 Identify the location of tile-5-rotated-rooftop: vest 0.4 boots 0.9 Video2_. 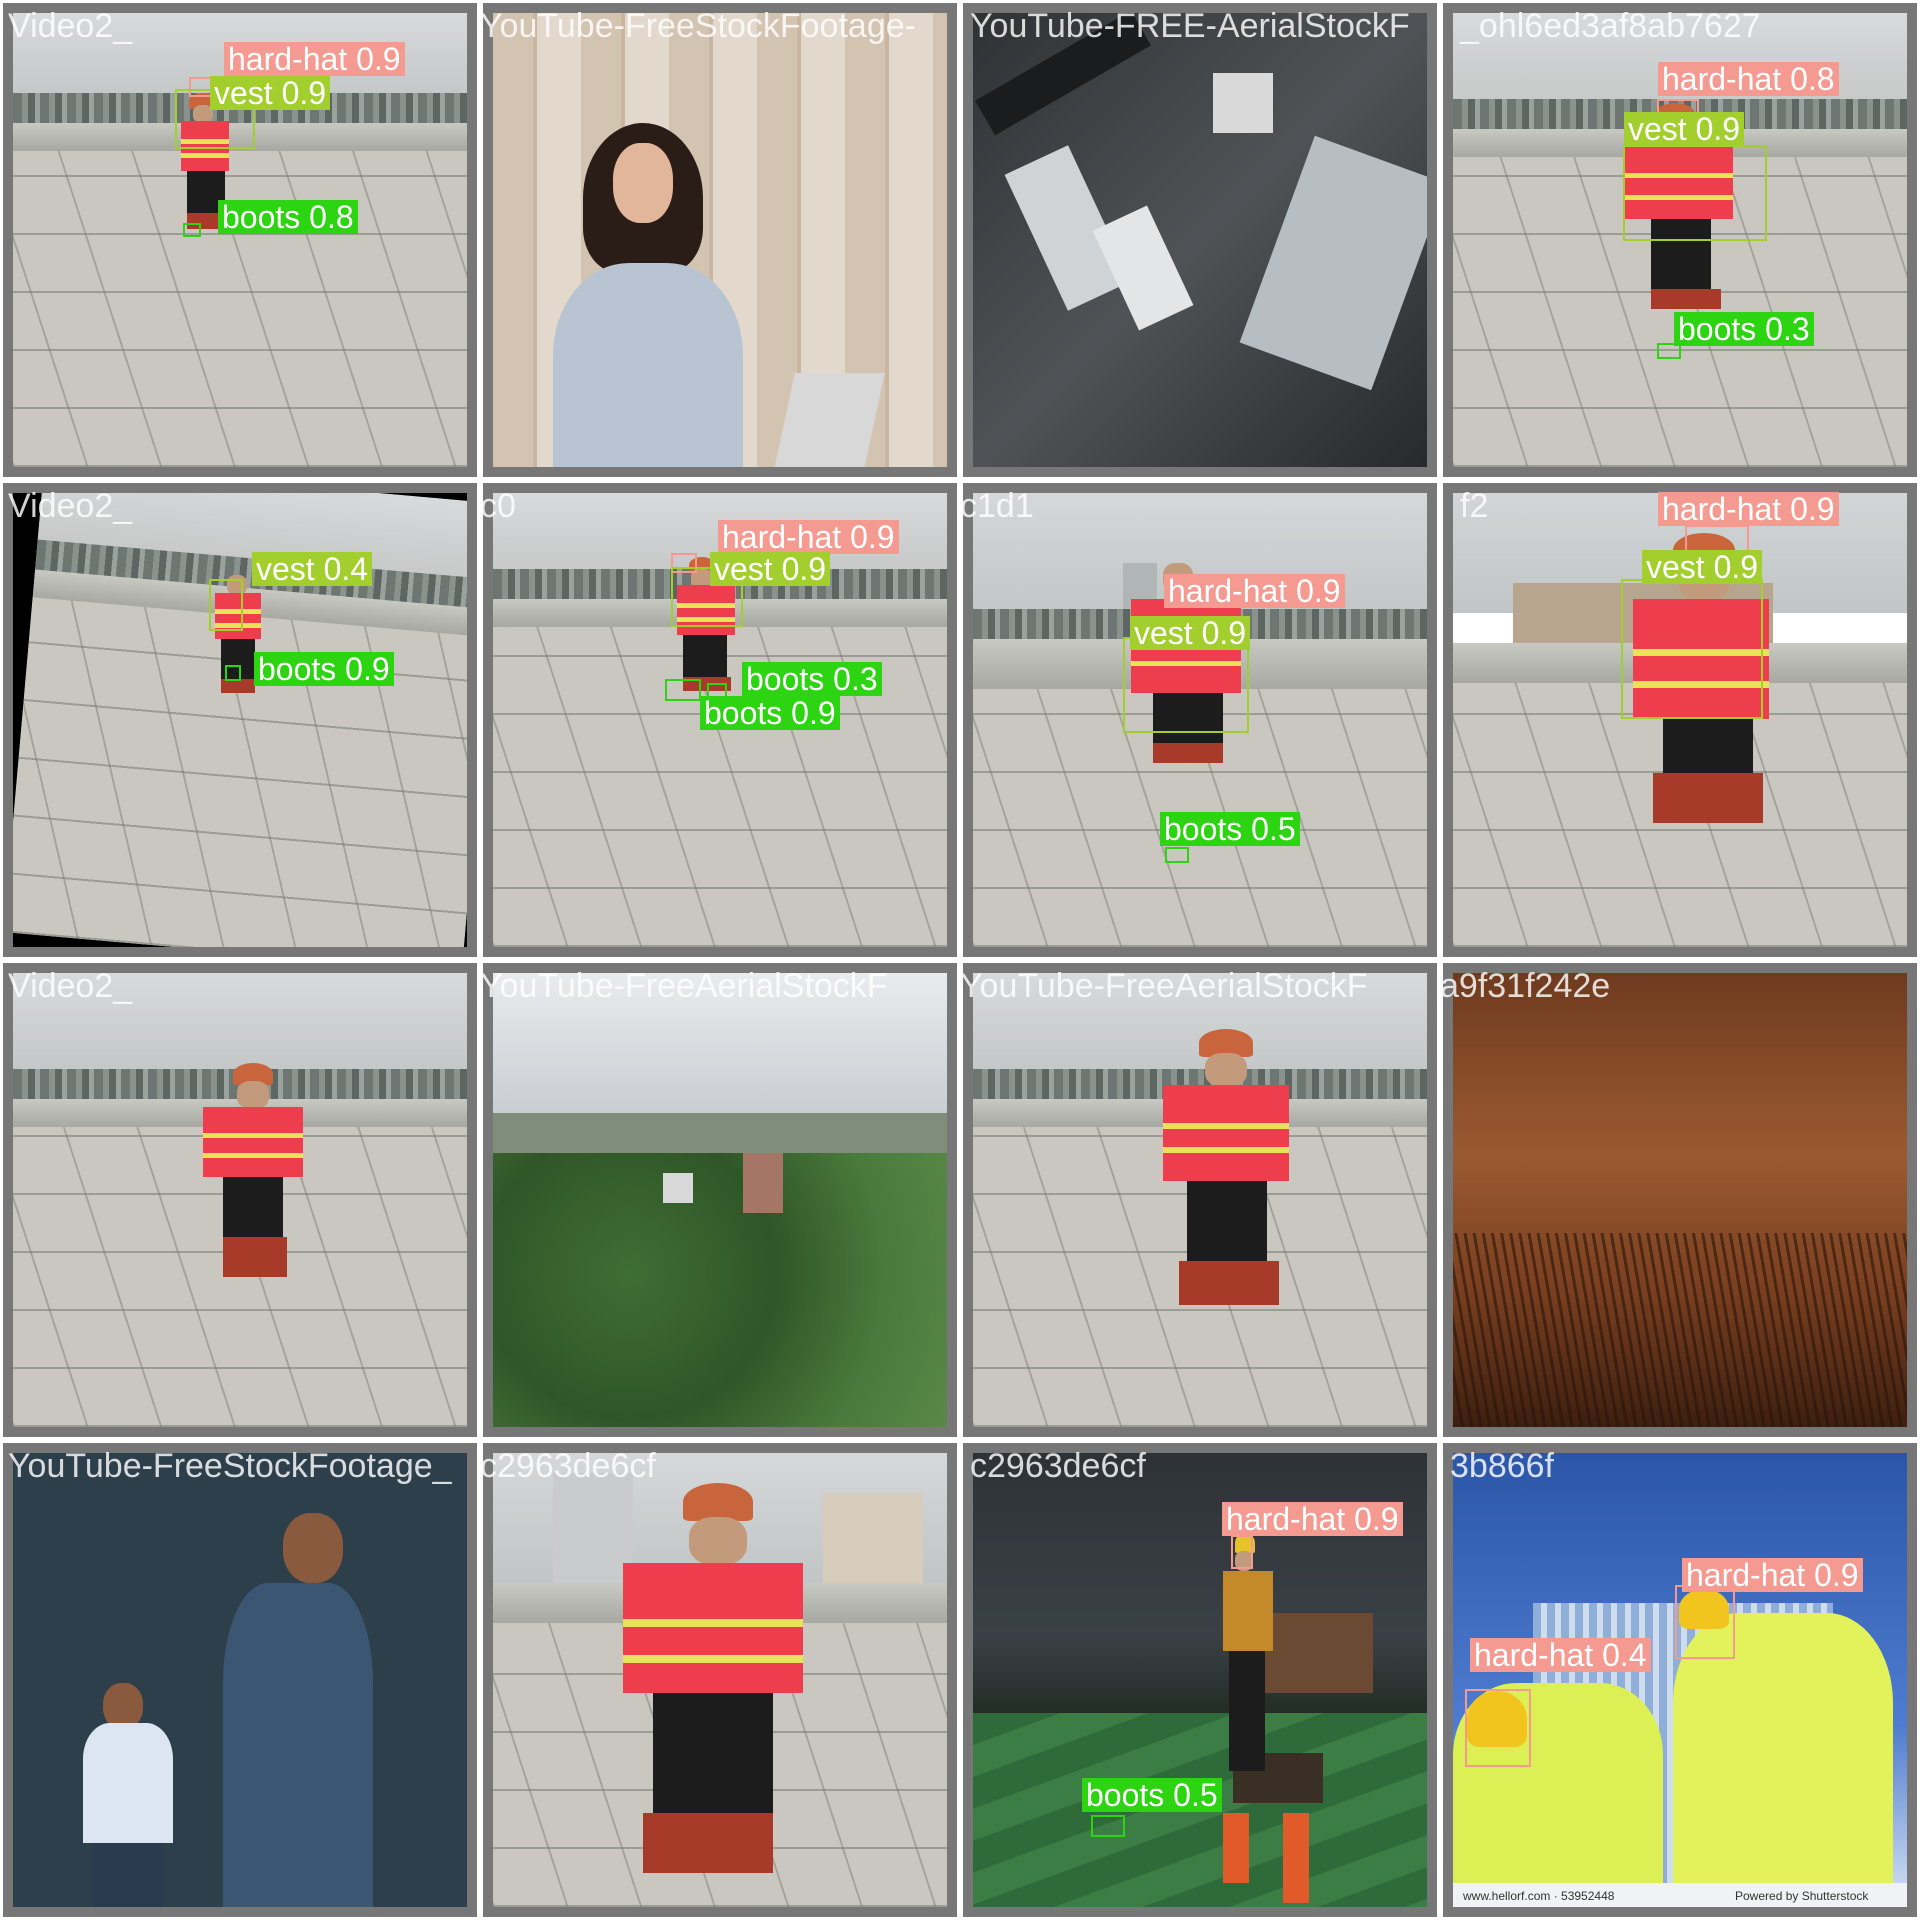
(240, 720).